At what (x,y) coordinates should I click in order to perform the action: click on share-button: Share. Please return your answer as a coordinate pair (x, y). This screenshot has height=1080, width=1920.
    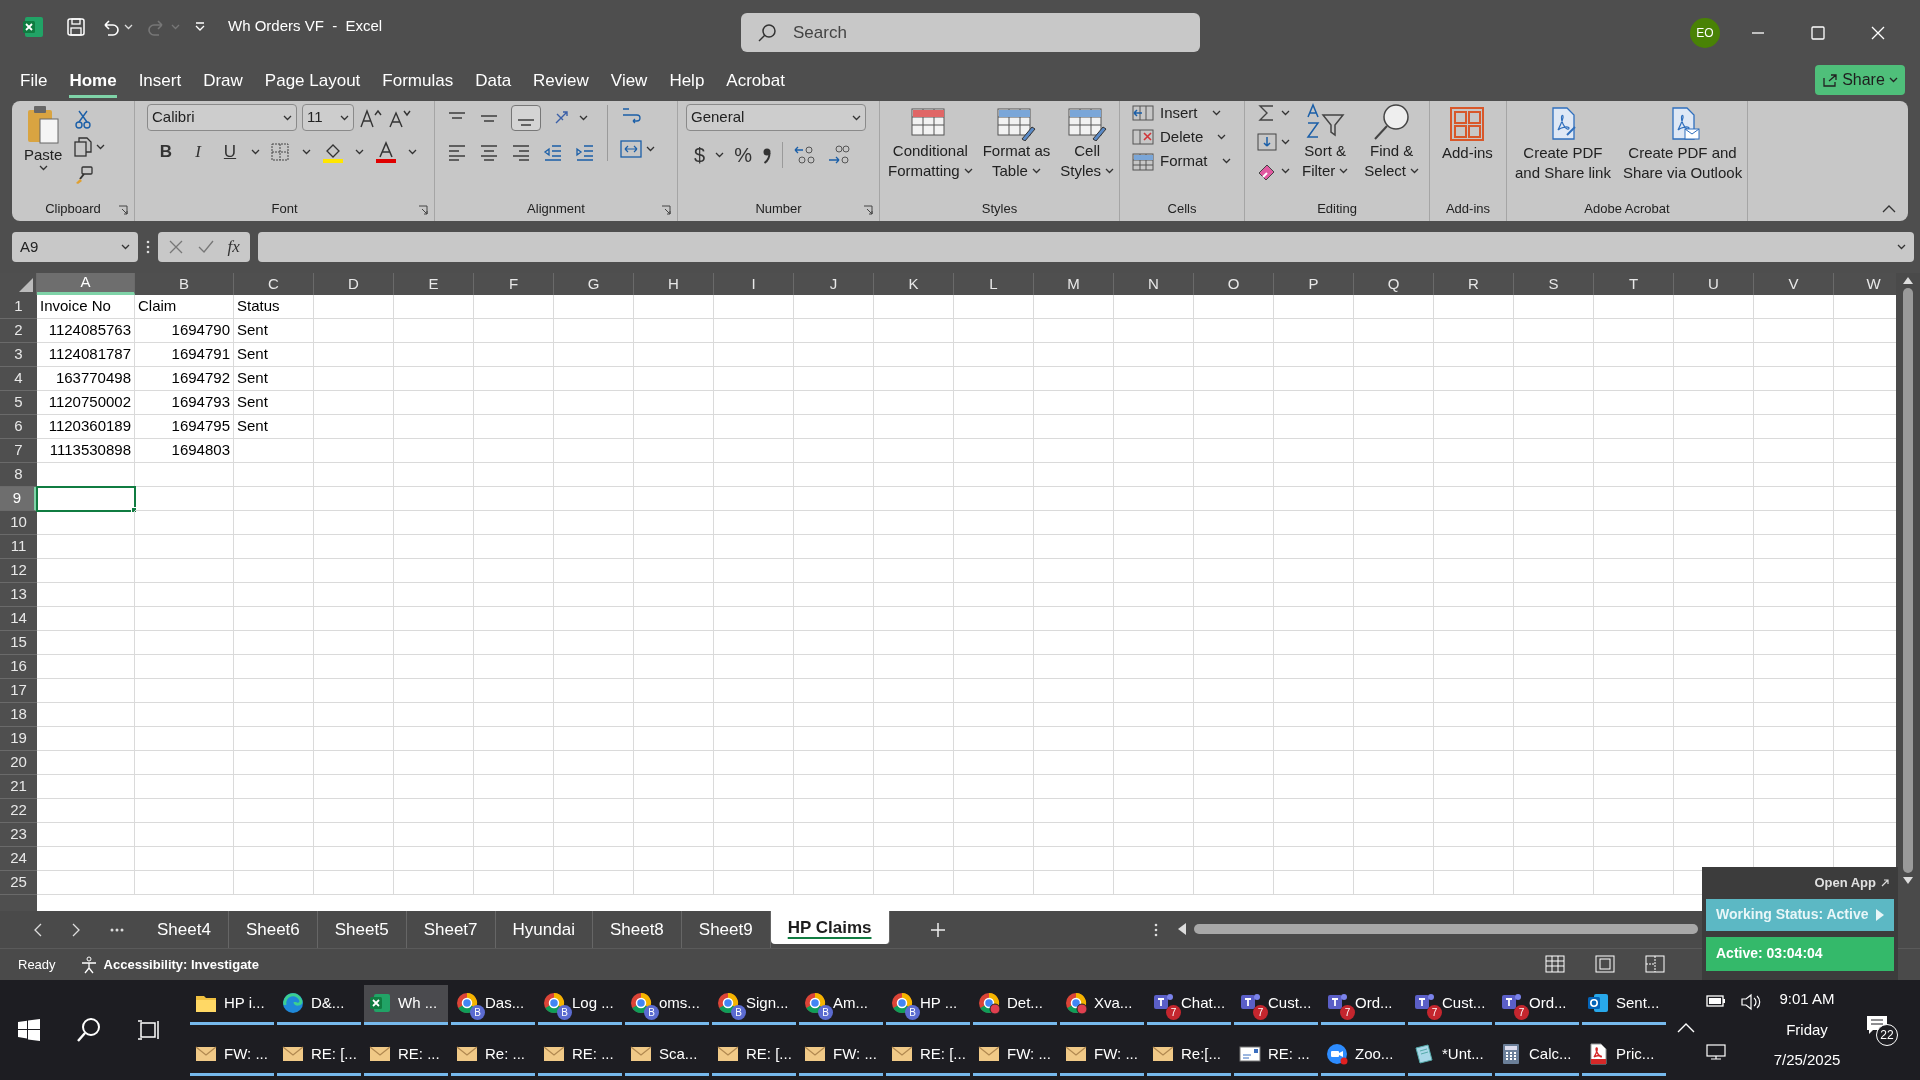
    Looking at the image, I should click on (1860, 80).